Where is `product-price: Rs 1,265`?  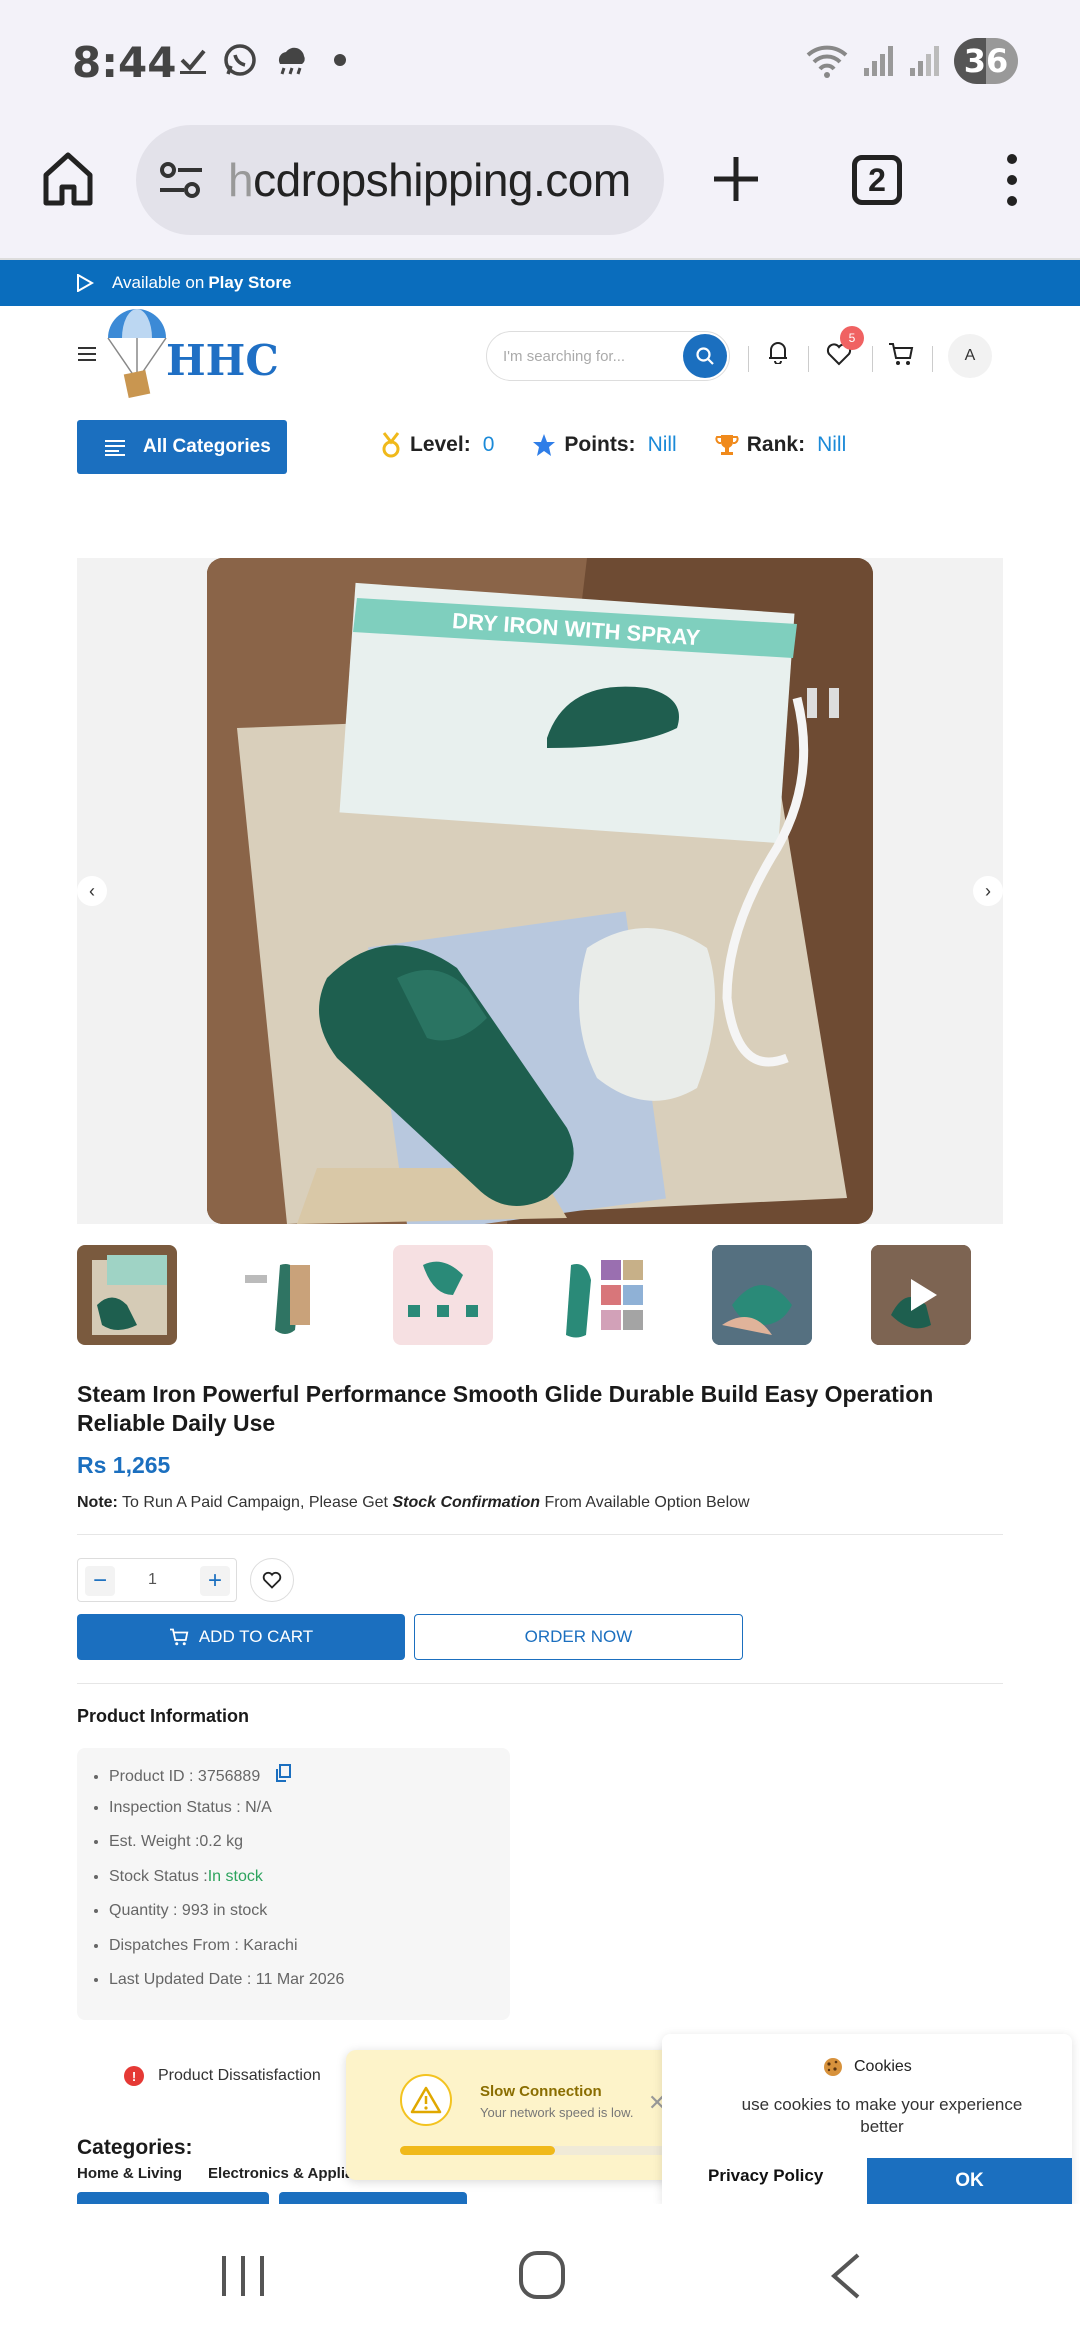
product-price: Rs 1,265 is located at coordinates (124, 1465).